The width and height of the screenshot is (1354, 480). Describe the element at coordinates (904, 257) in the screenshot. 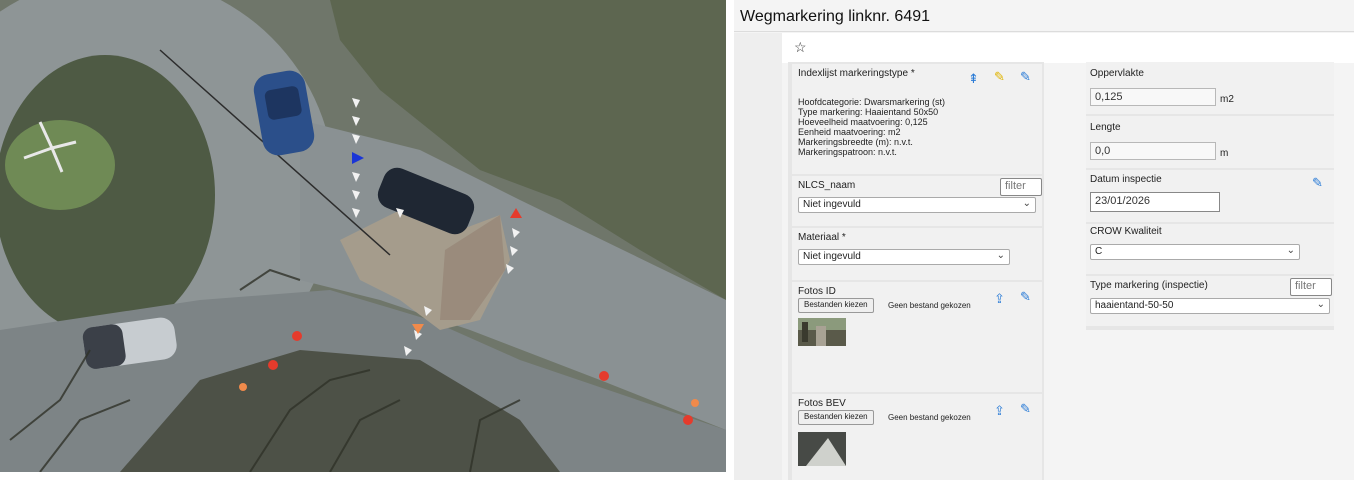

I see `materiaal-select: Niet ingevuld ⌄` at that location.